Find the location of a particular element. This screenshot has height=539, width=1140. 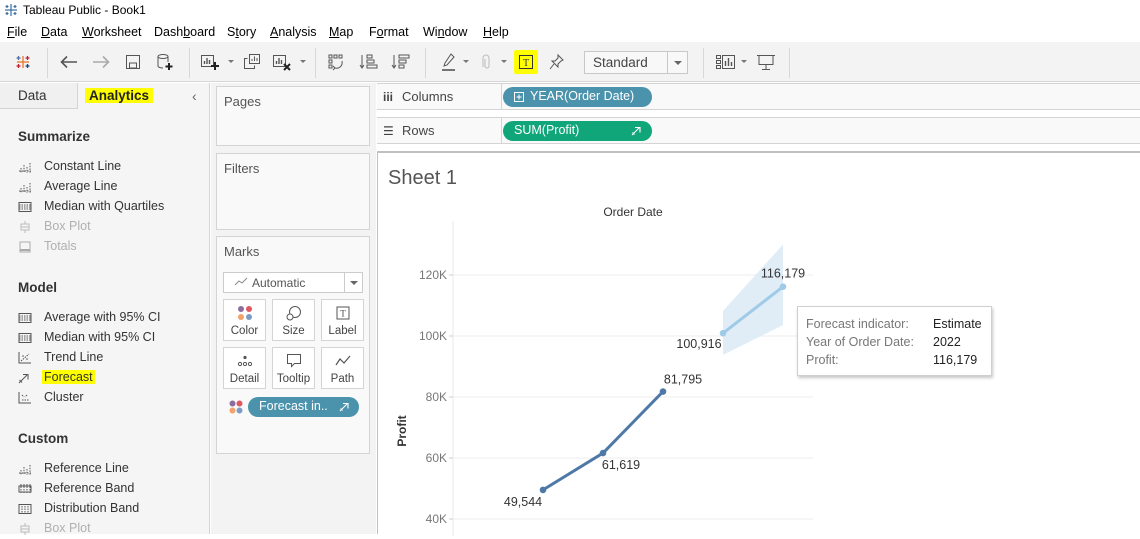

tab-analytics: Analytics is located at coordinates (144, 96).